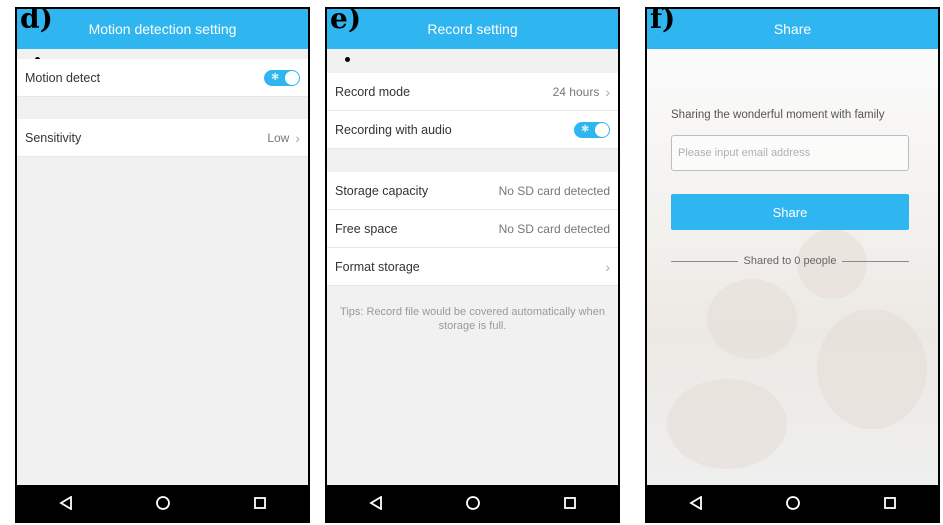  Describe the element at coordinates (592, 129) in the screenshot. I see `recording-audio-toggle: ✱` at that location.